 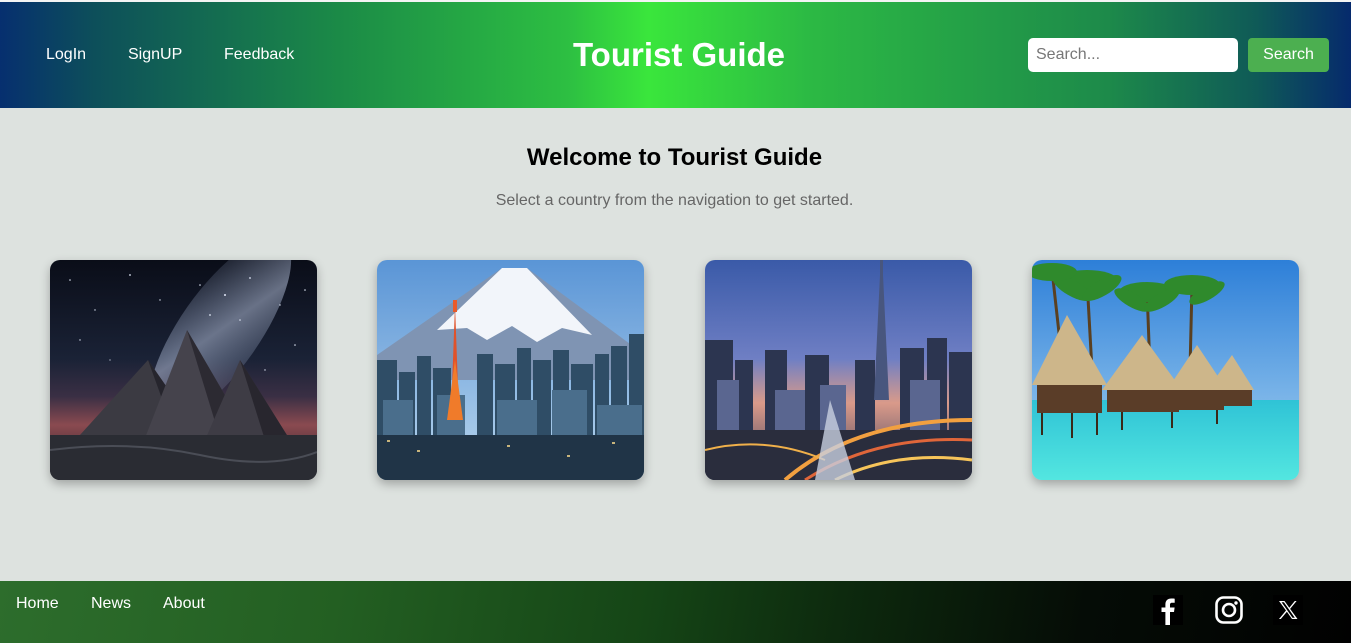 I want to click on dubai-skyline-image, so click(x=838, y=370).